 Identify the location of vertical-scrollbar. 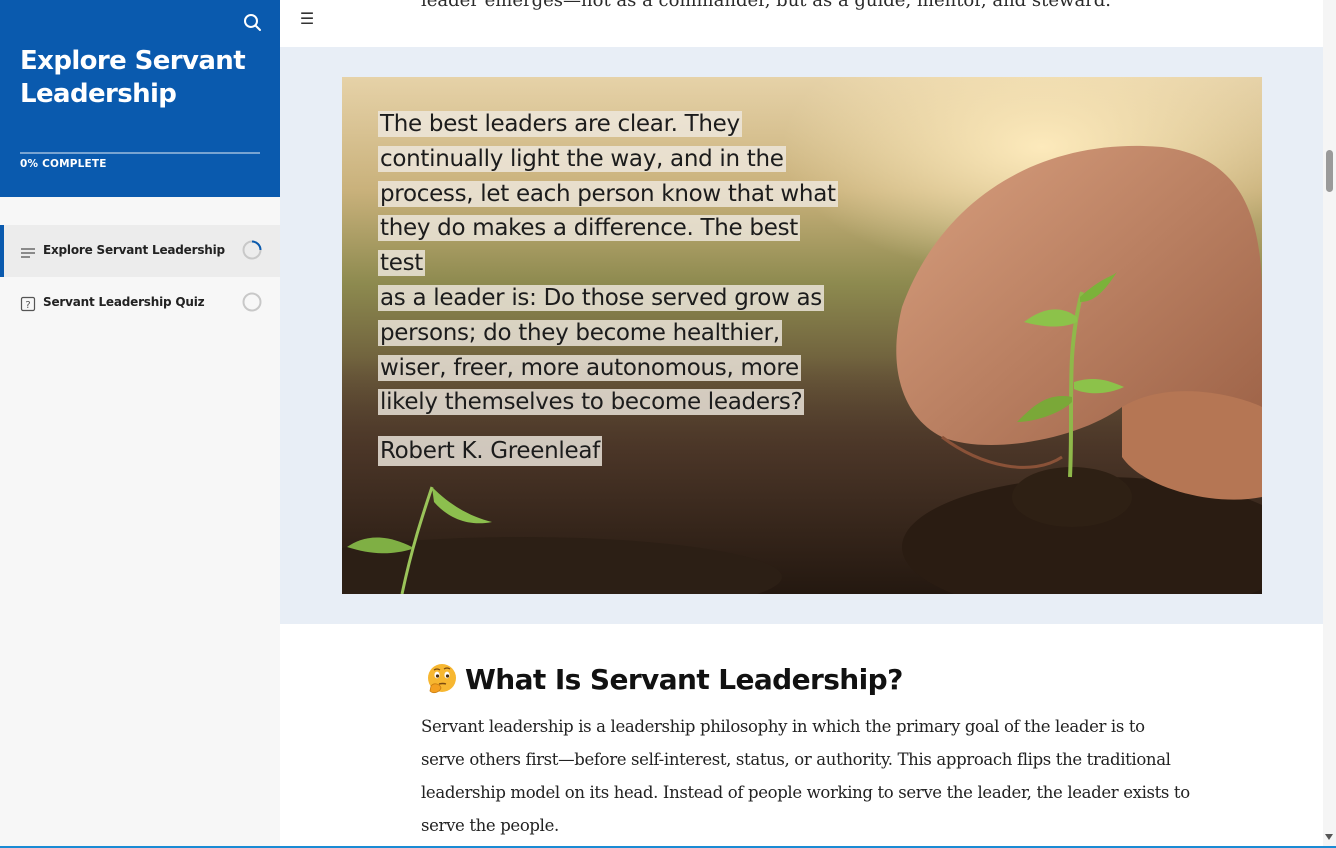
(1329, 424).